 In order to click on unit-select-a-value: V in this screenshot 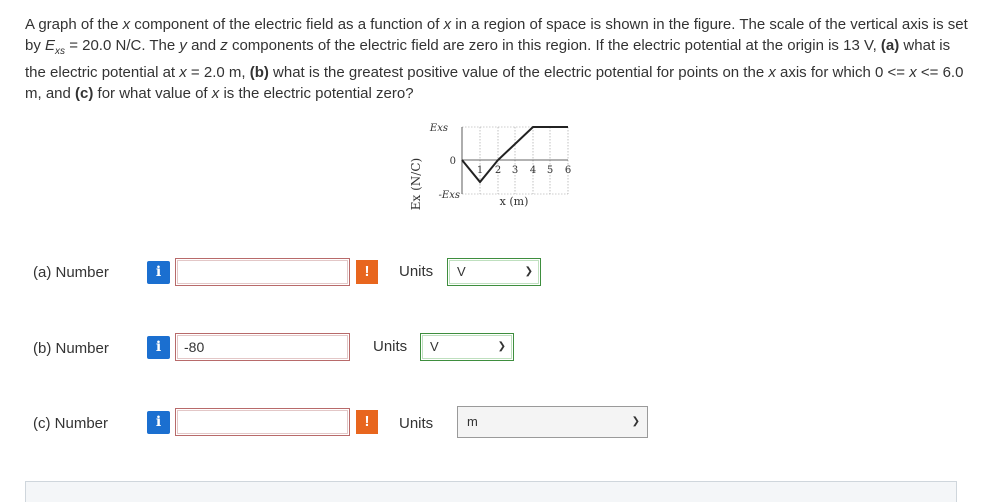, I will do `click(461, 271)`.